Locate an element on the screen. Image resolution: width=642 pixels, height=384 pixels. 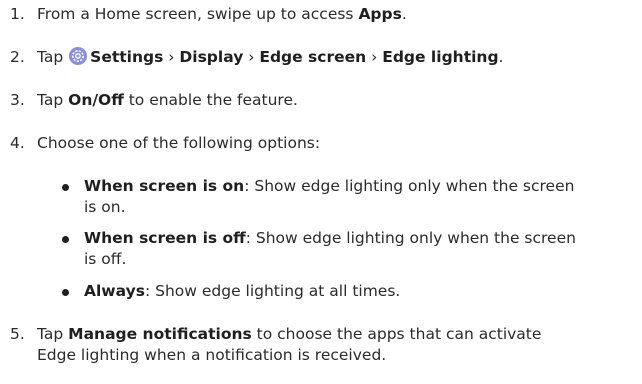
manage-notifications-term: Manage notifications is located at coordinates (160, 334).